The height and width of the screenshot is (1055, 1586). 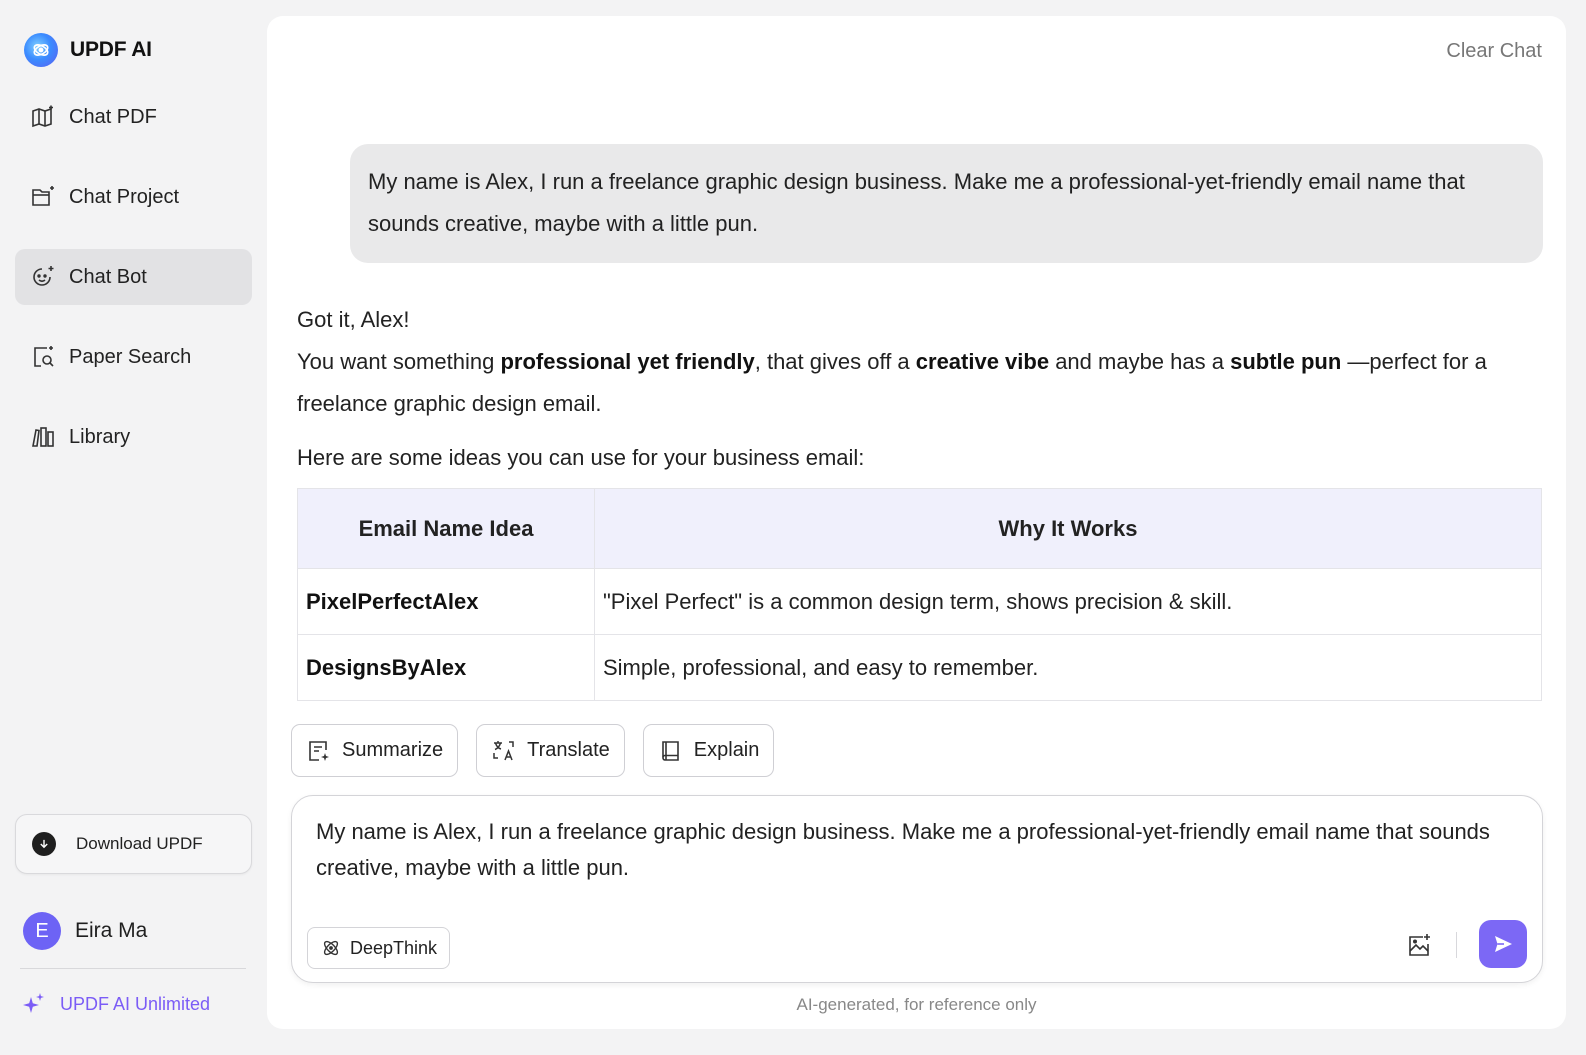 I want to click on sidebar-item-library: Library, so click(x=133, y=437).